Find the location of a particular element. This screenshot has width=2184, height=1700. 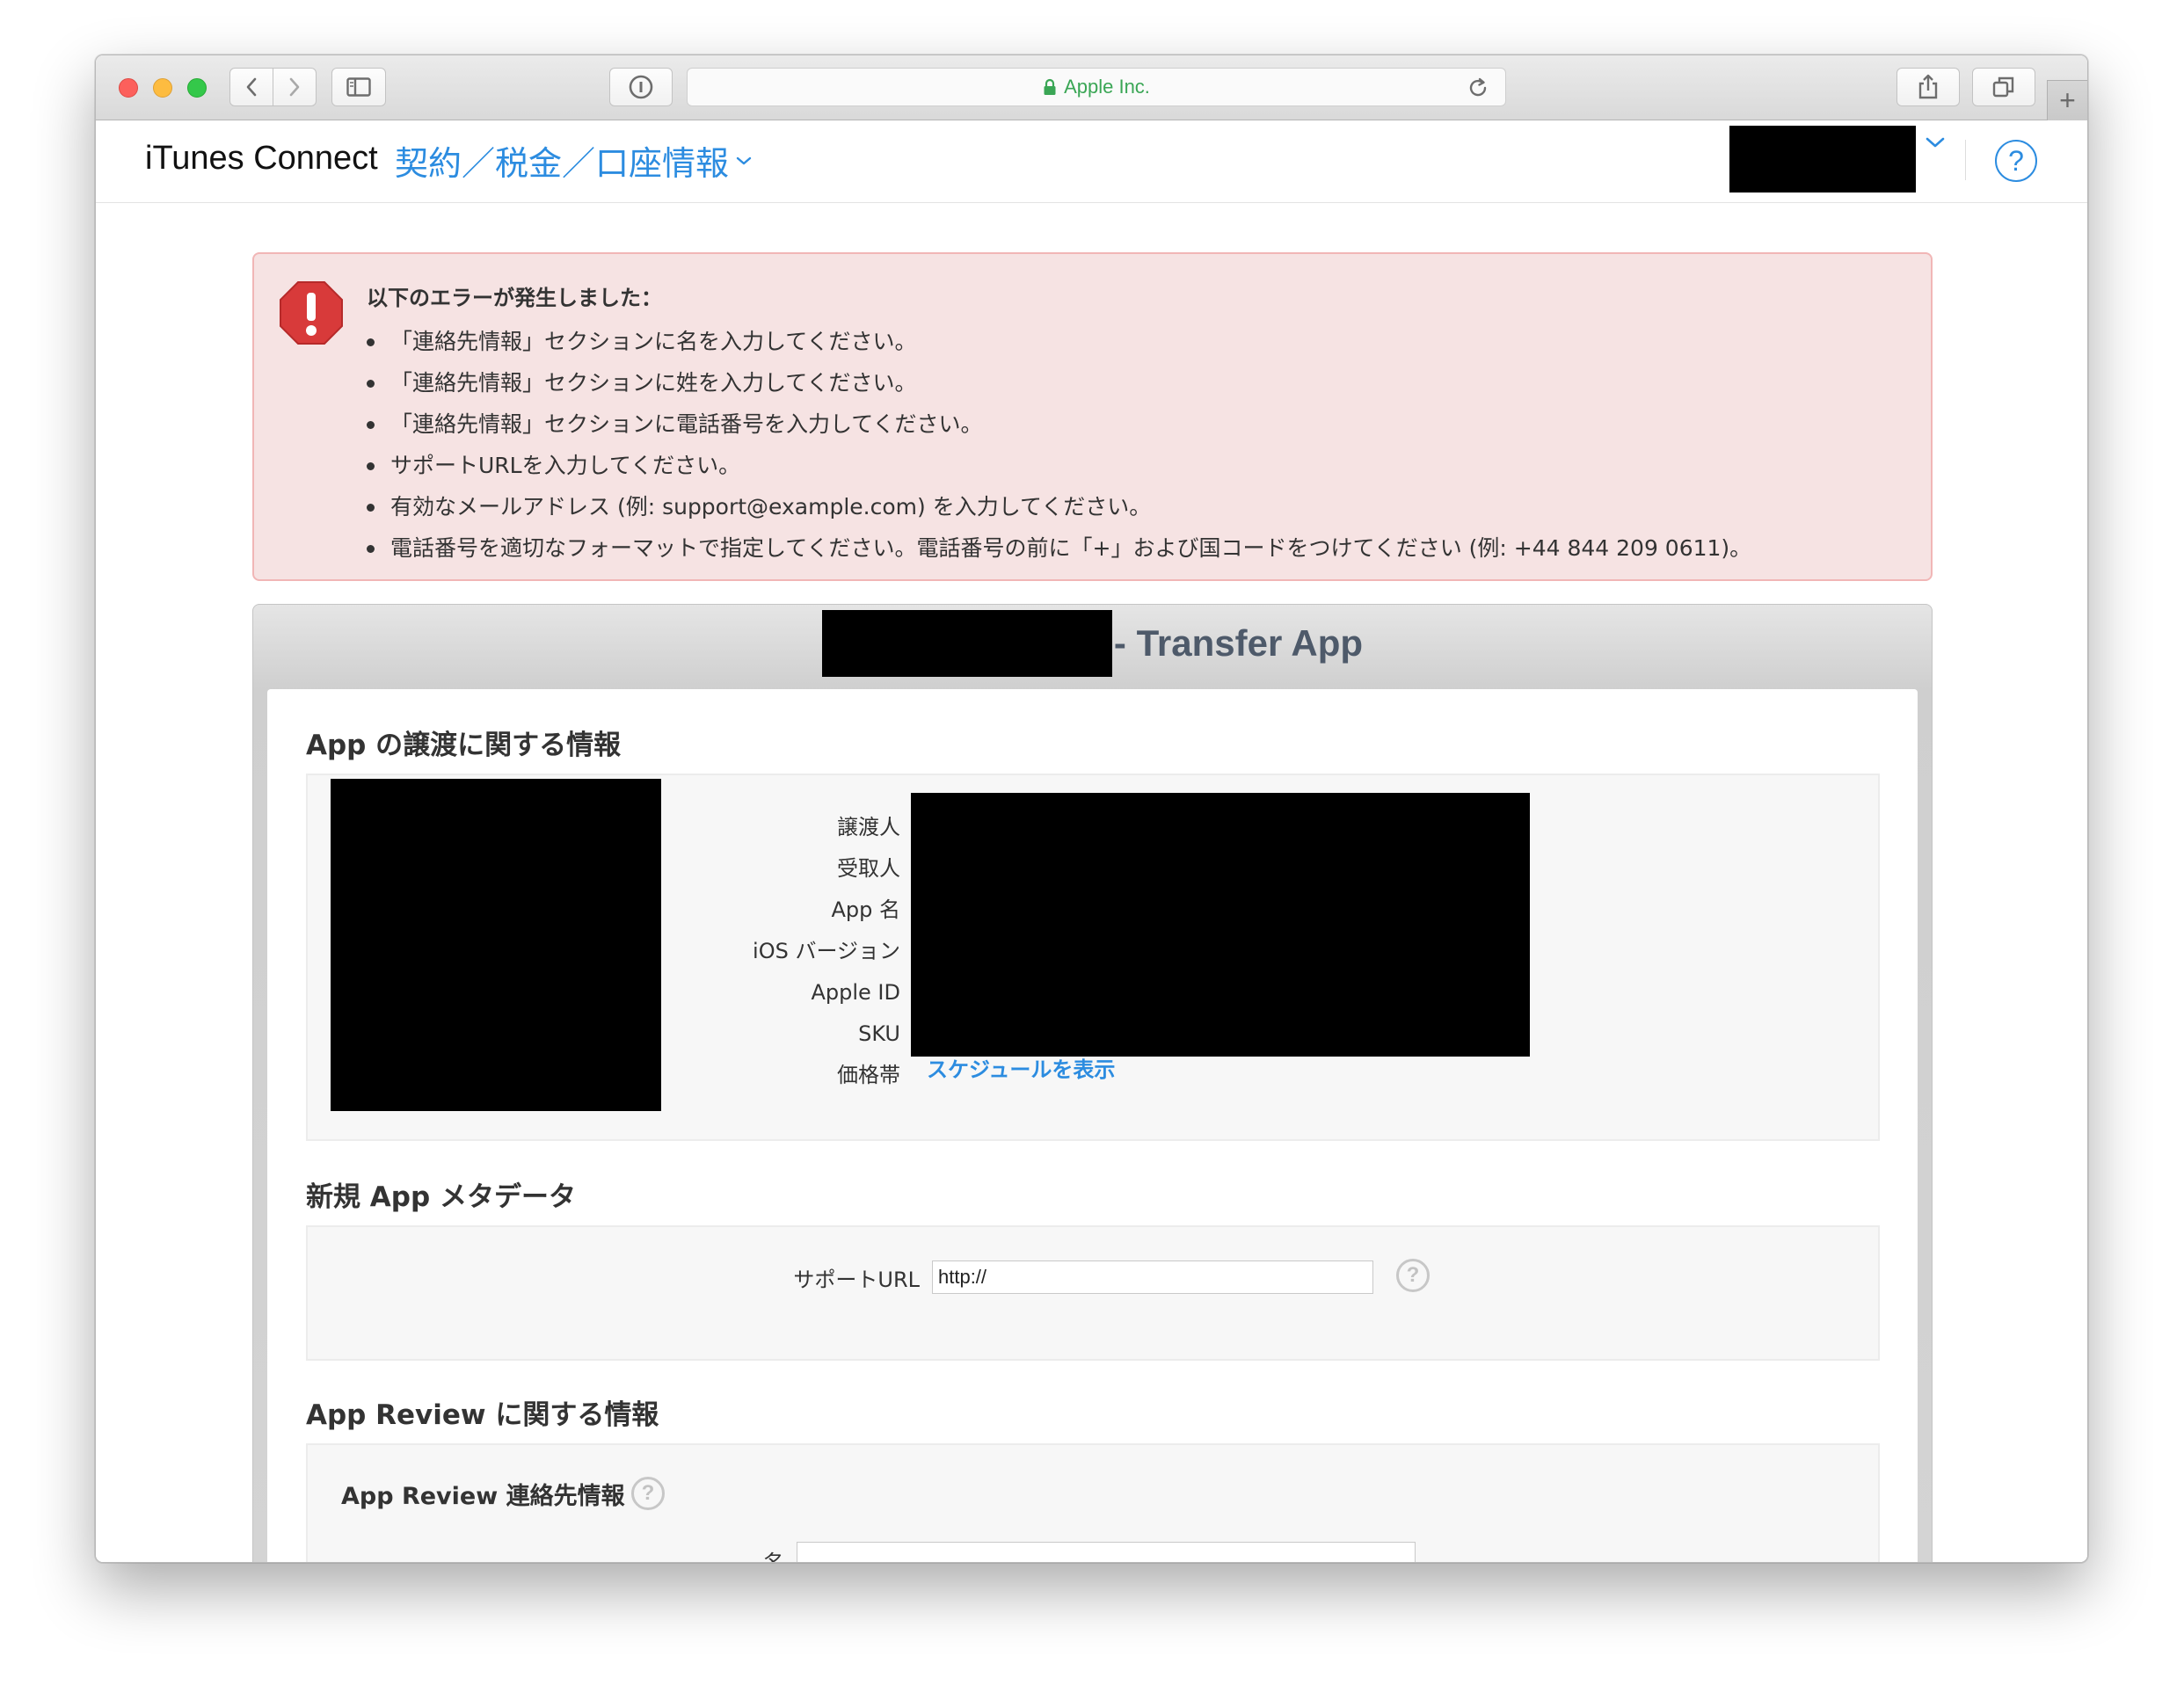

help-button: ? is located at coordinates (2016, 161).